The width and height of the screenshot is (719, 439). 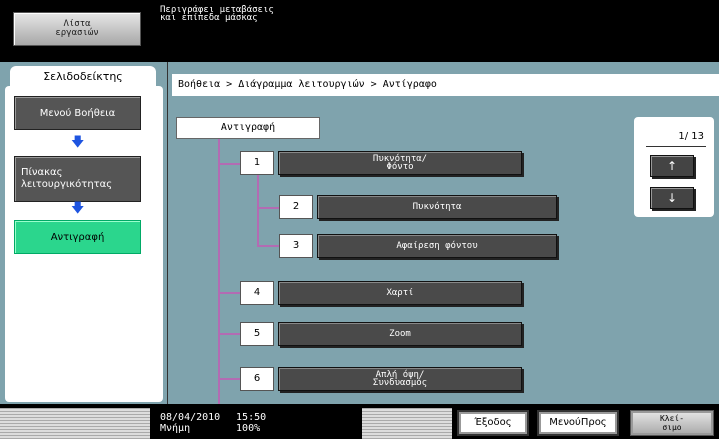 What do you see at coordinates (258, 211) in the screenshot?
I see `tree-sub-trunk-line` at bounding box center [258, 211].